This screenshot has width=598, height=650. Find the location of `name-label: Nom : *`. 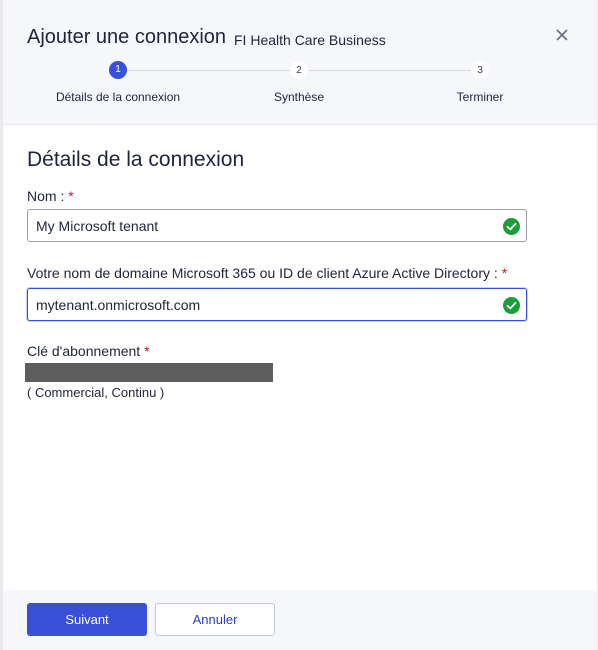

name-label: Nom : * is located at coordinates (50, 196).